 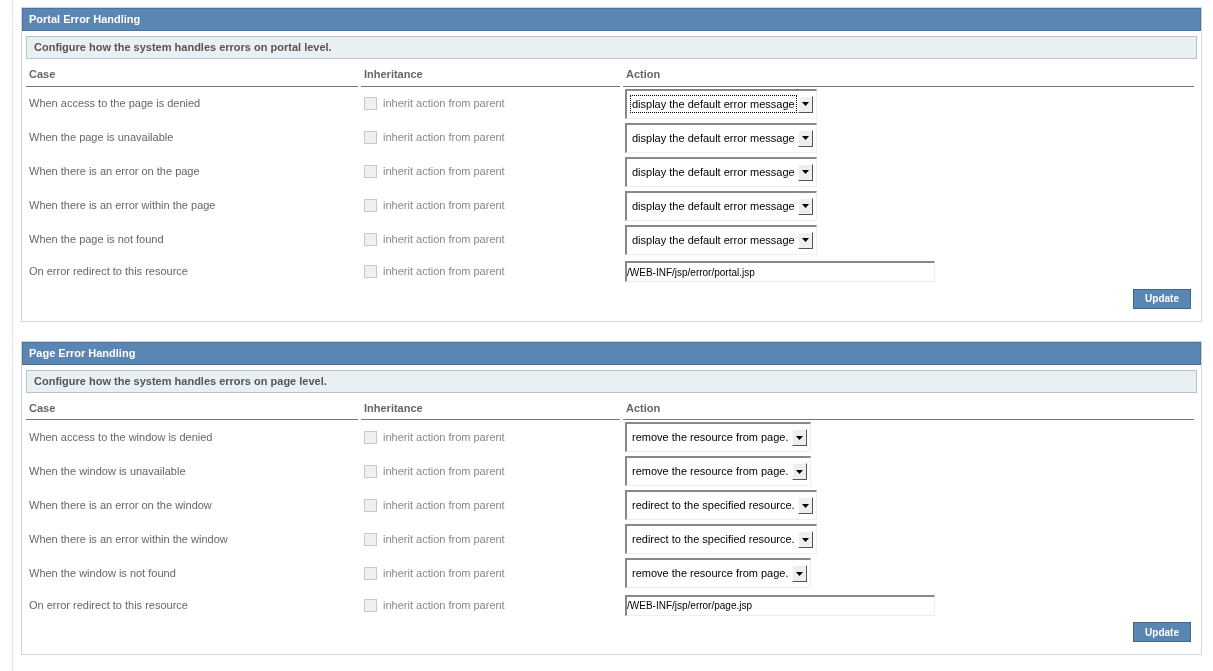 What do you see at coordinates (114, 172) in the screenshot?
I see `case-label: When there is an error on the page` at bounding box center [114, 172].